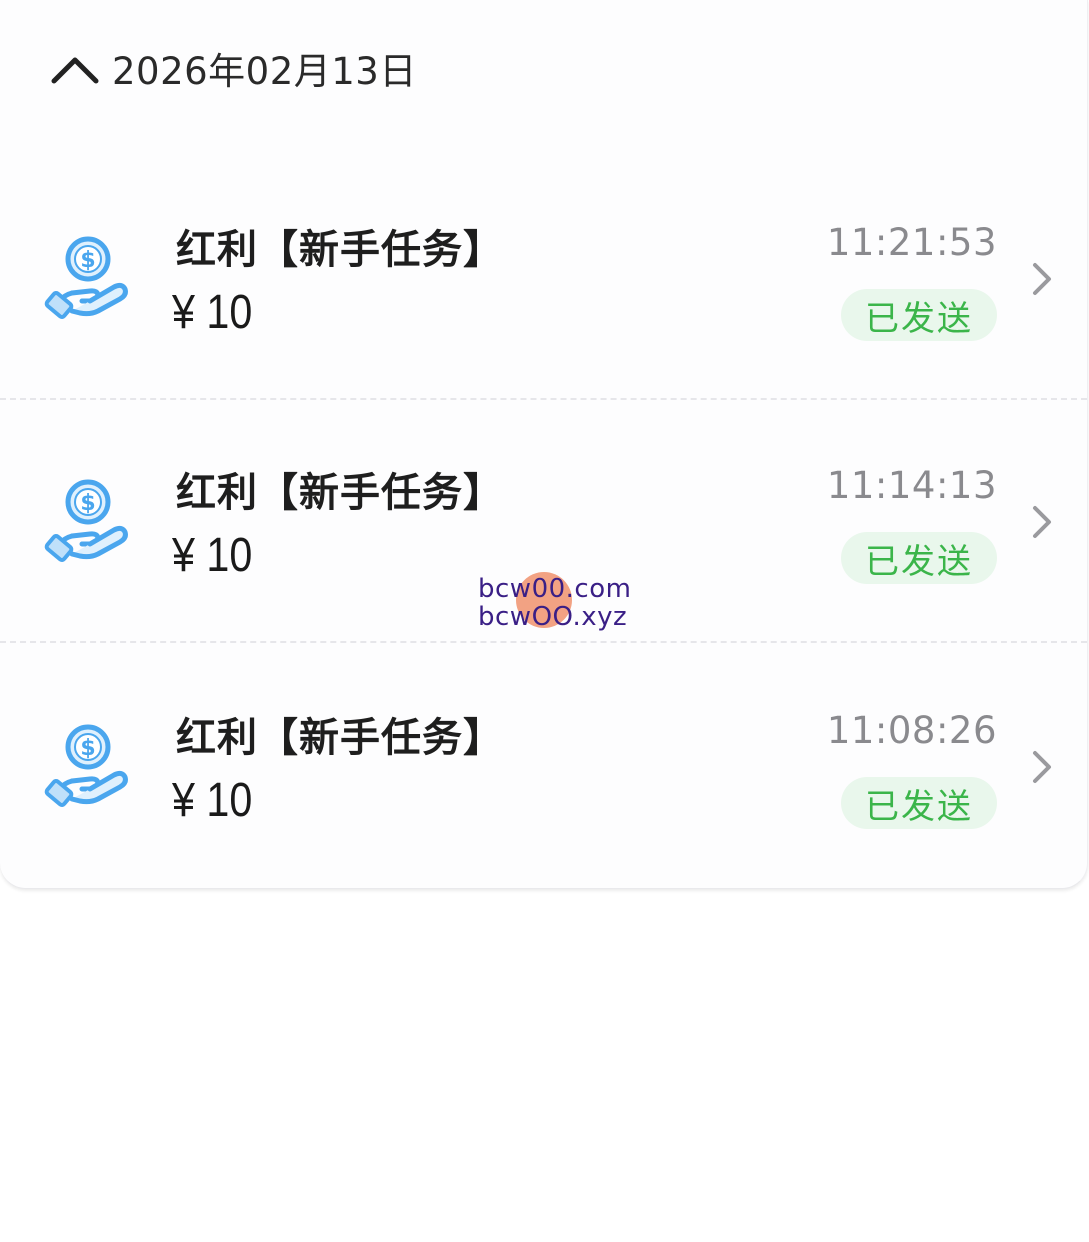 This screenshot has height=1242, width=1089. I want to click on record-time: 11:21:53, so click(911, 242).